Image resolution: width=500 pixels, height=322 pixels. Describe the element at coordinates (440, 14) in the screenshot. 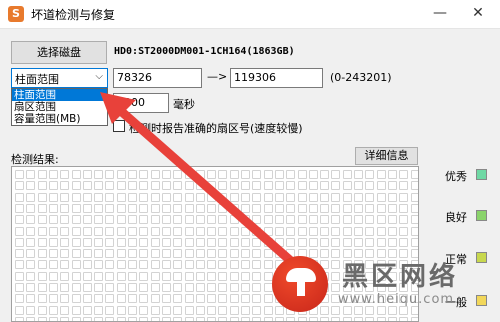

I see `minimize-button: —` at that location.